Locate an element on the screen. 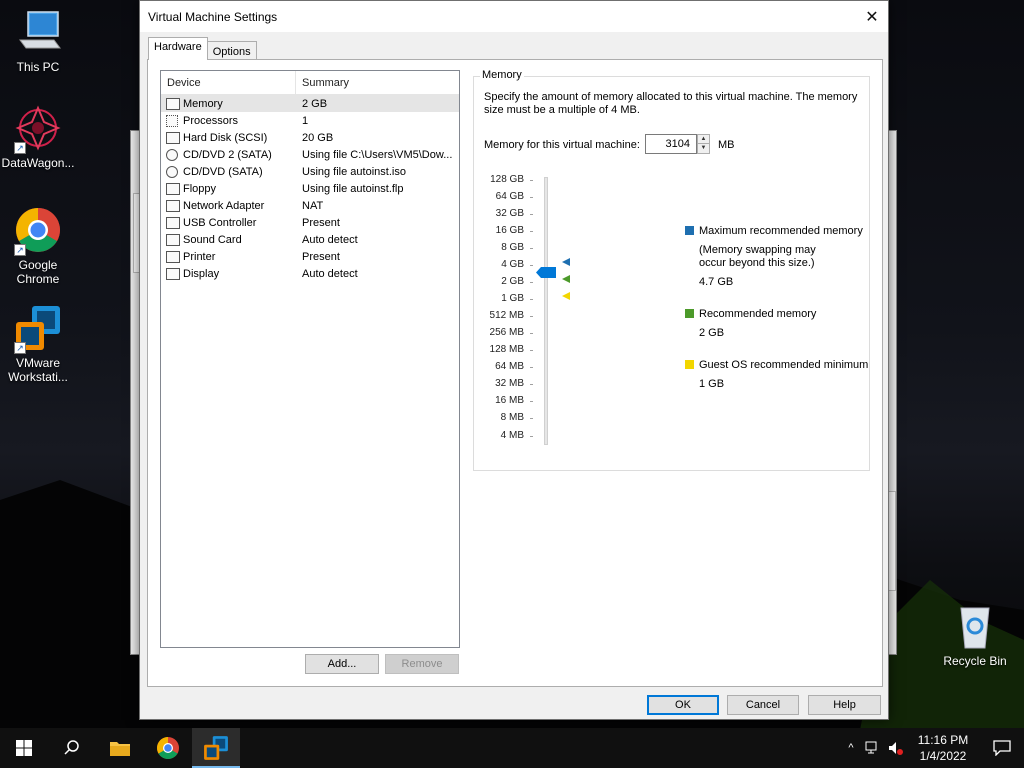 The image size is (1024, 768). taskbar-chrome is located at coordinates (168, 748).